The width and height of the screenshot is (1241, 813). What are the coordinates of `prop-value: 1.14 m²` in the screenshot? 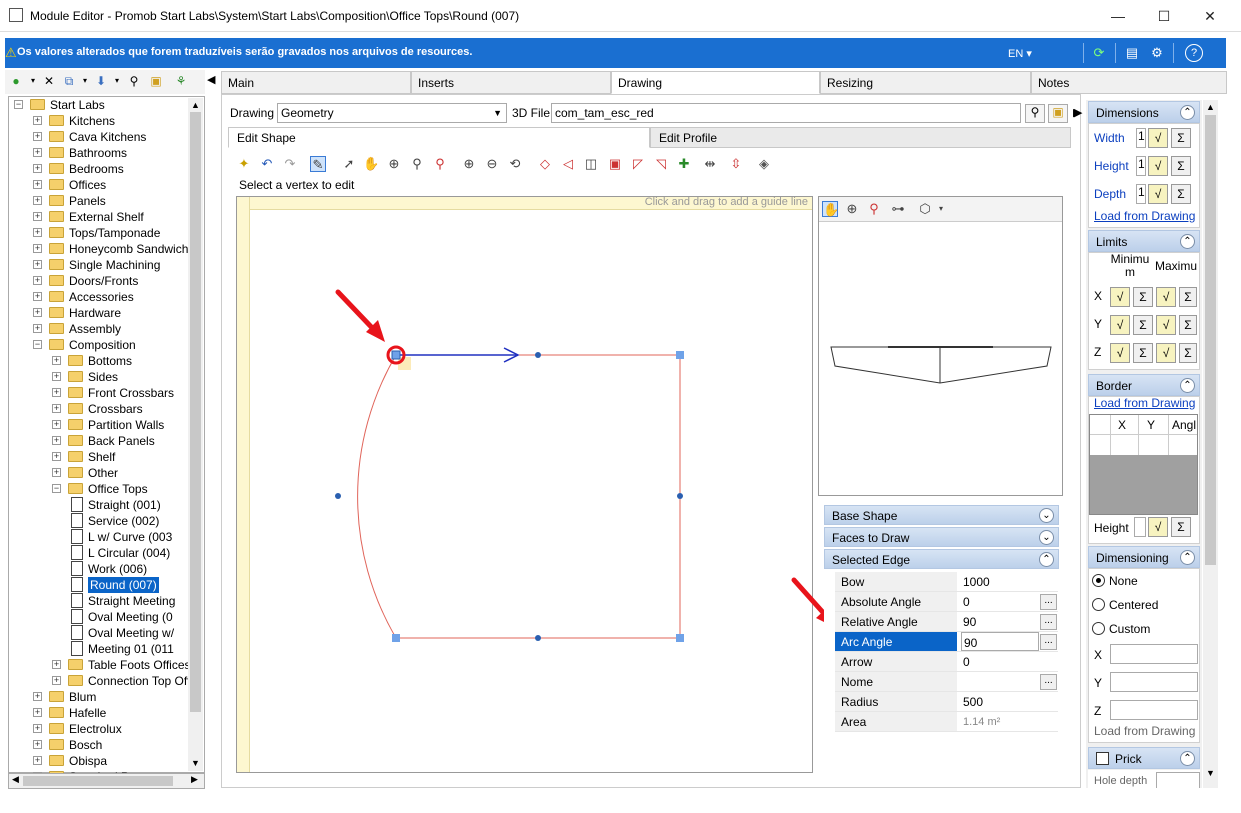 It's located at (1003, 722).